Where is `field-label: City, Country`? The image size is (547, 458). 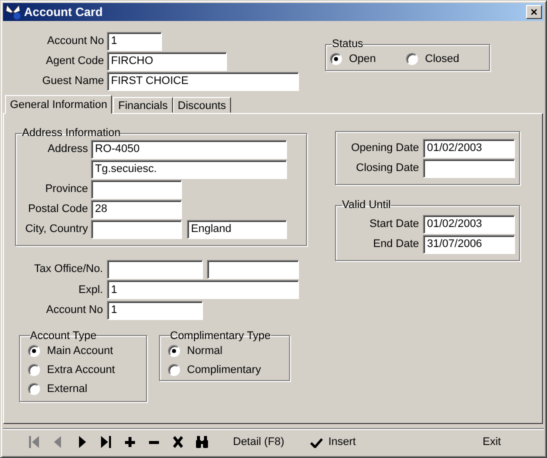 field-label: City, Country is located at coordinates (56, 229).